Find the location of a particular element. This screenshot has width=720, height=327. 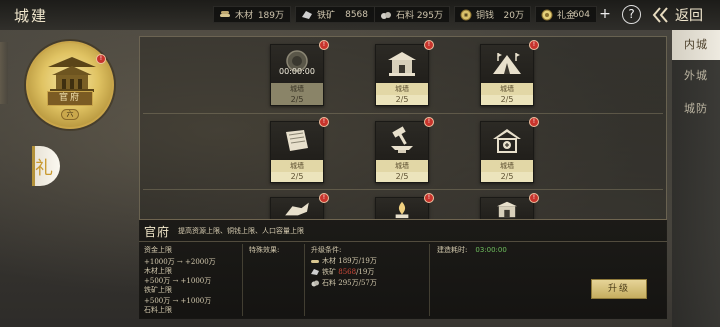

upgrade-button: 升级 is located at coordinates (619, 289).